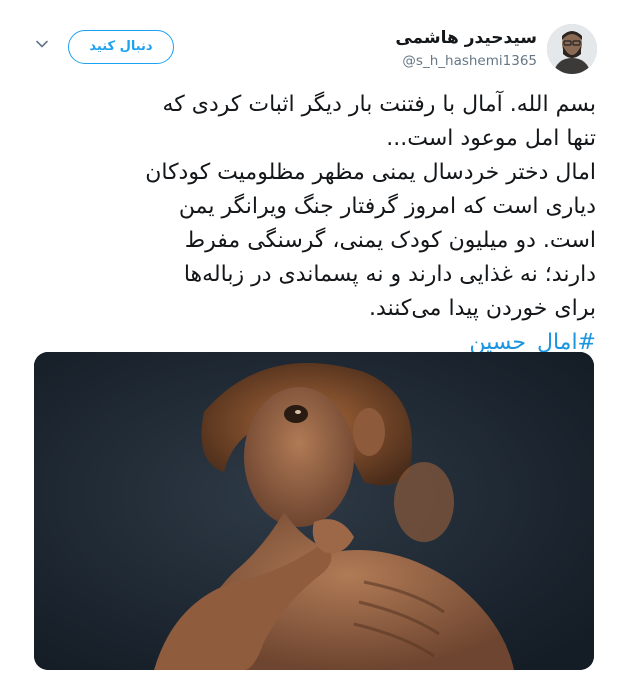 The image size is (633, 682). Describe the element at coordinates (482, 308) in the screenshot. I see `tweet-line: برای خوردن پیدا می‌کنند.` at that location.